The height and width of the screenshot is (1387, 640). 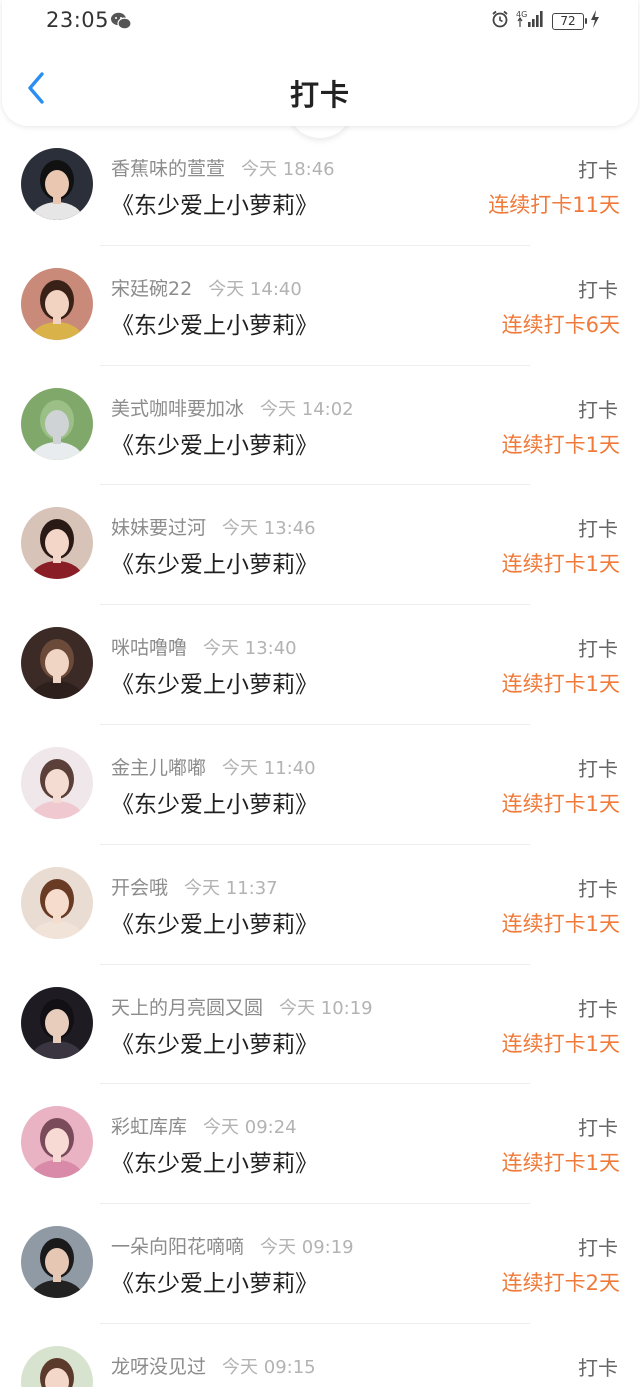 I want to click on list-item: 开会哦 今天 11:37 《东少爱上小萝莉》 打卡连续打卡1天, so click(x=320, y=905).